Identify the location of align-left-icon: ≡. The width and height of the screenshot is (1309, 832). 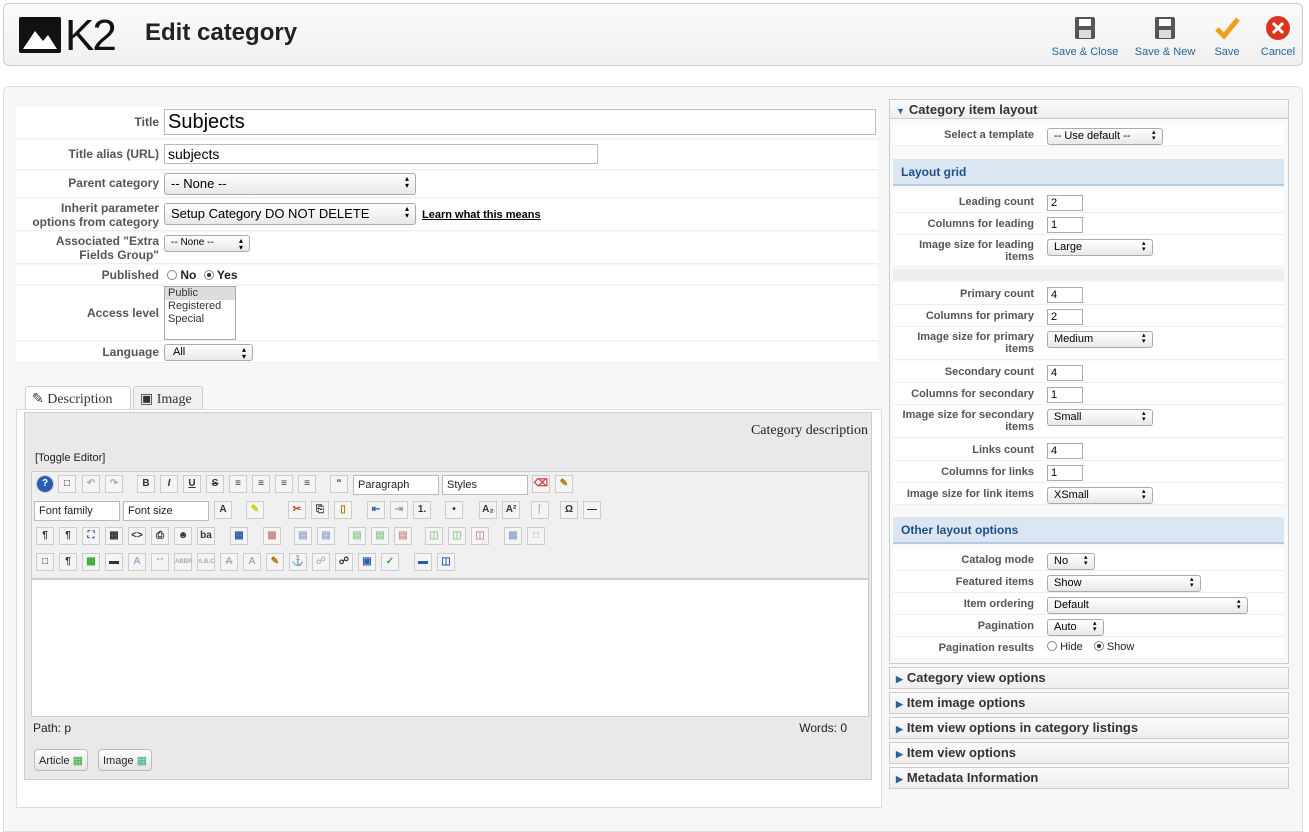
(284, 484).